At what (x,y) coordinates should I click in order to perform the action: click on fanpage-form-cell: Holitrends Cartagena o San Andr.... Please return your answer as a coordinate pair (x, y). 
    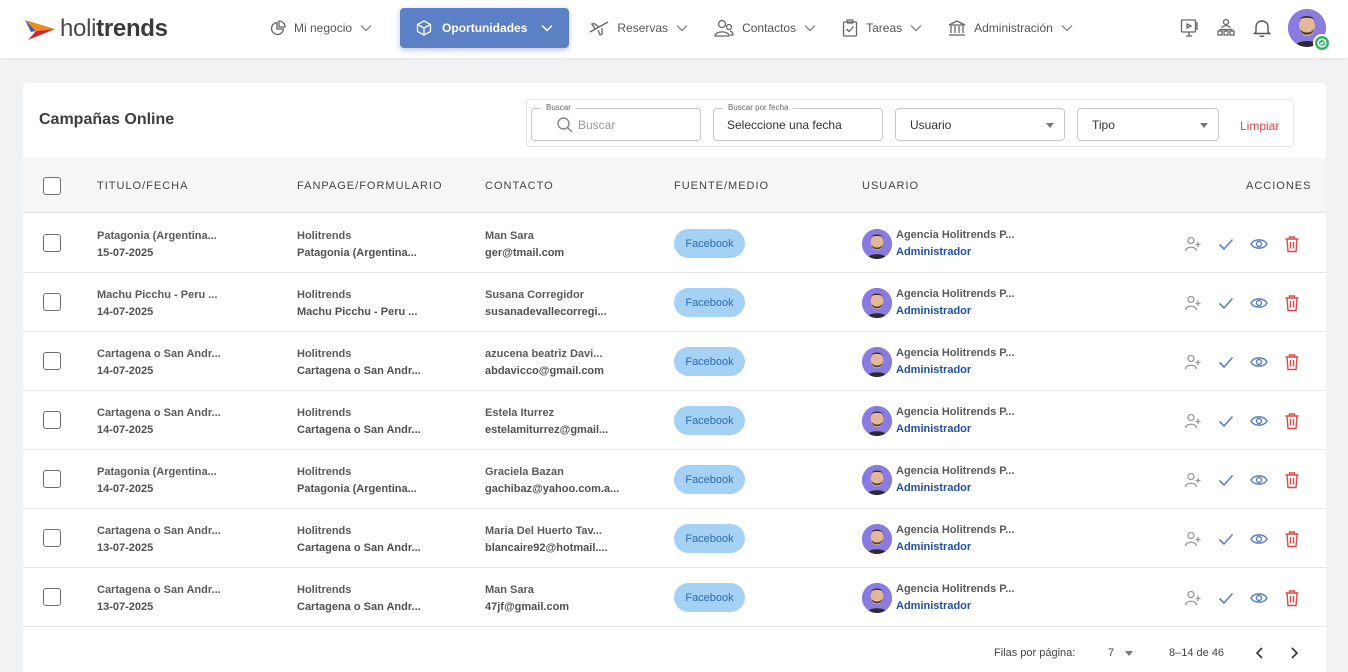
    Looking at the image, I should click on (359, 540).